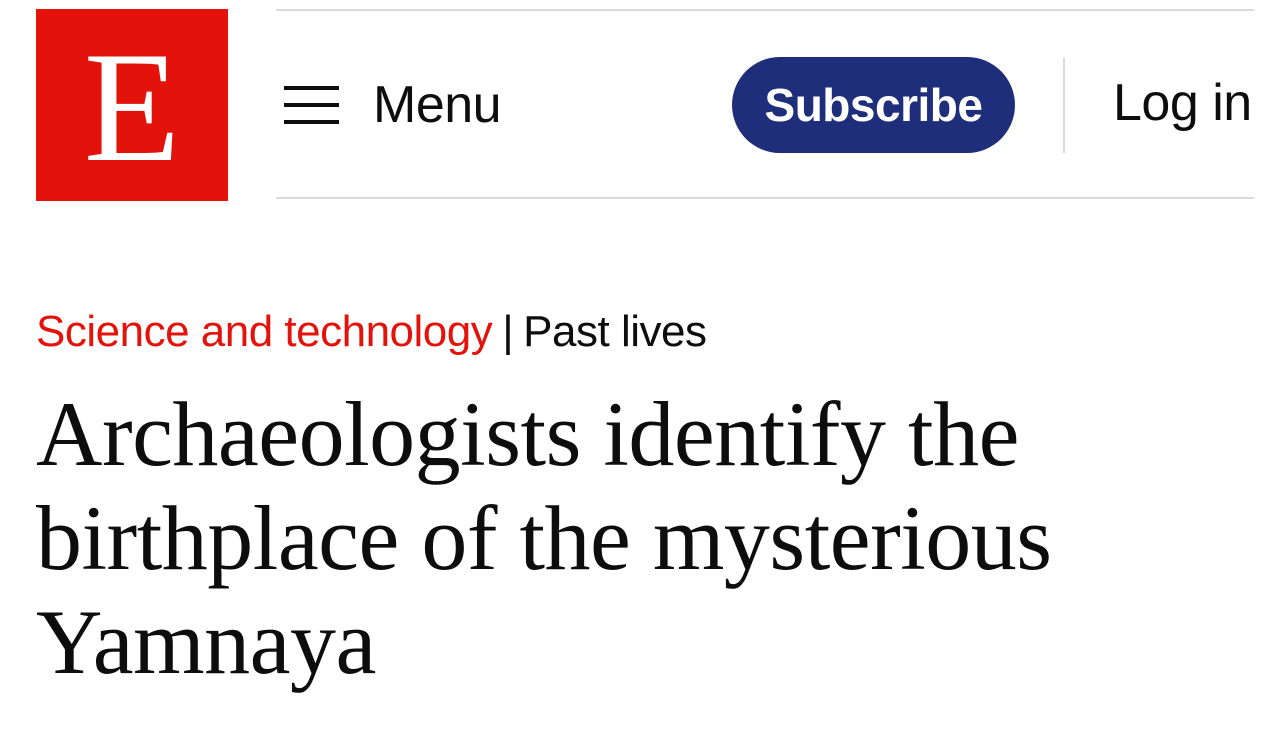 The width and height of the screenshot is (1275, 745). I want to click on header-top-rule, so click(765, 10).